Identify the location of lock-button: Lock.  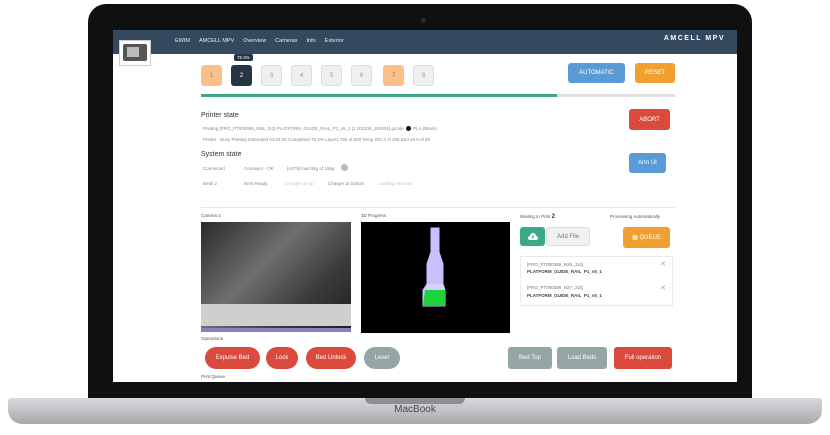
(282, 358).